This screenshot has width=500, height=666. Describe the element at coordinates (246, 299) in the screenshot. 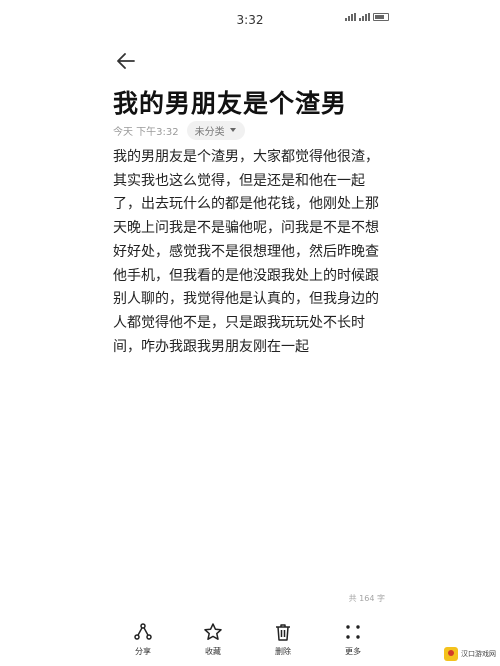

I see `body-line: 别人聊的，我觉得他是认真的，但我身边的` at that location.